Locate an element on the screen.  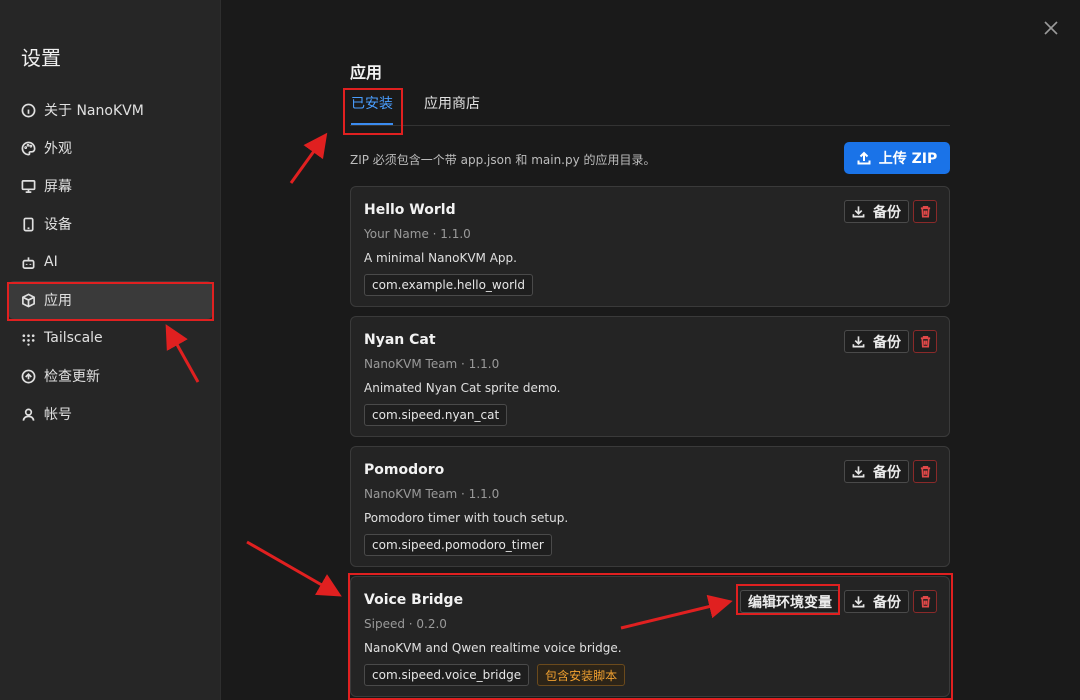
upload-zip-label: 上传 ZIP is located at coordinates (908, 159).